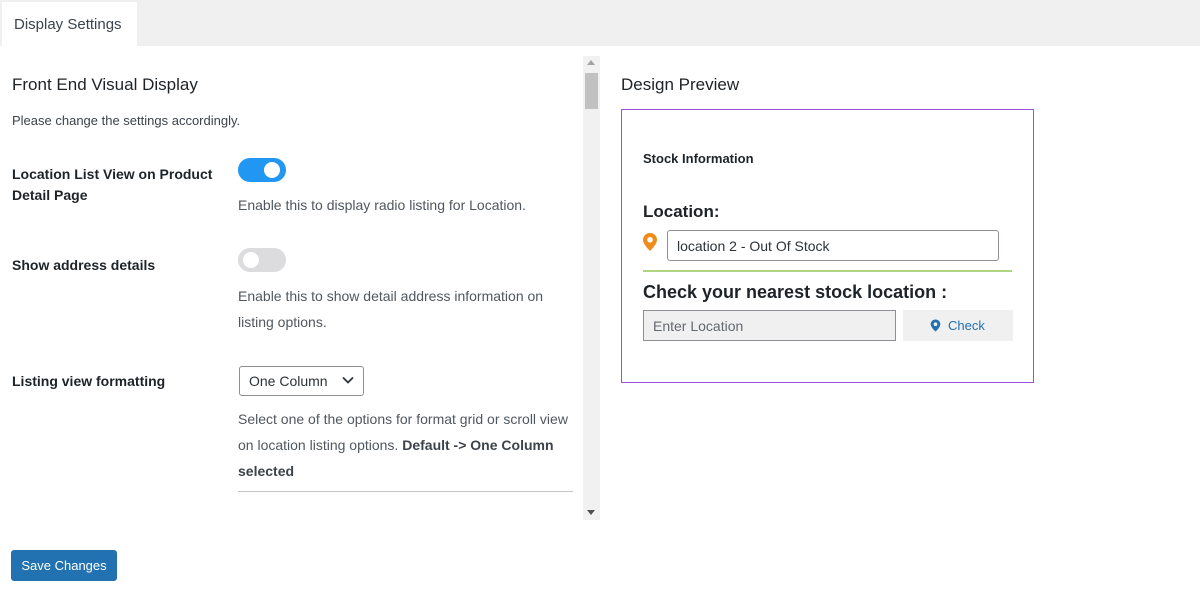 The image size is (1200, 591). I want to click on divider, so click(405, 491).